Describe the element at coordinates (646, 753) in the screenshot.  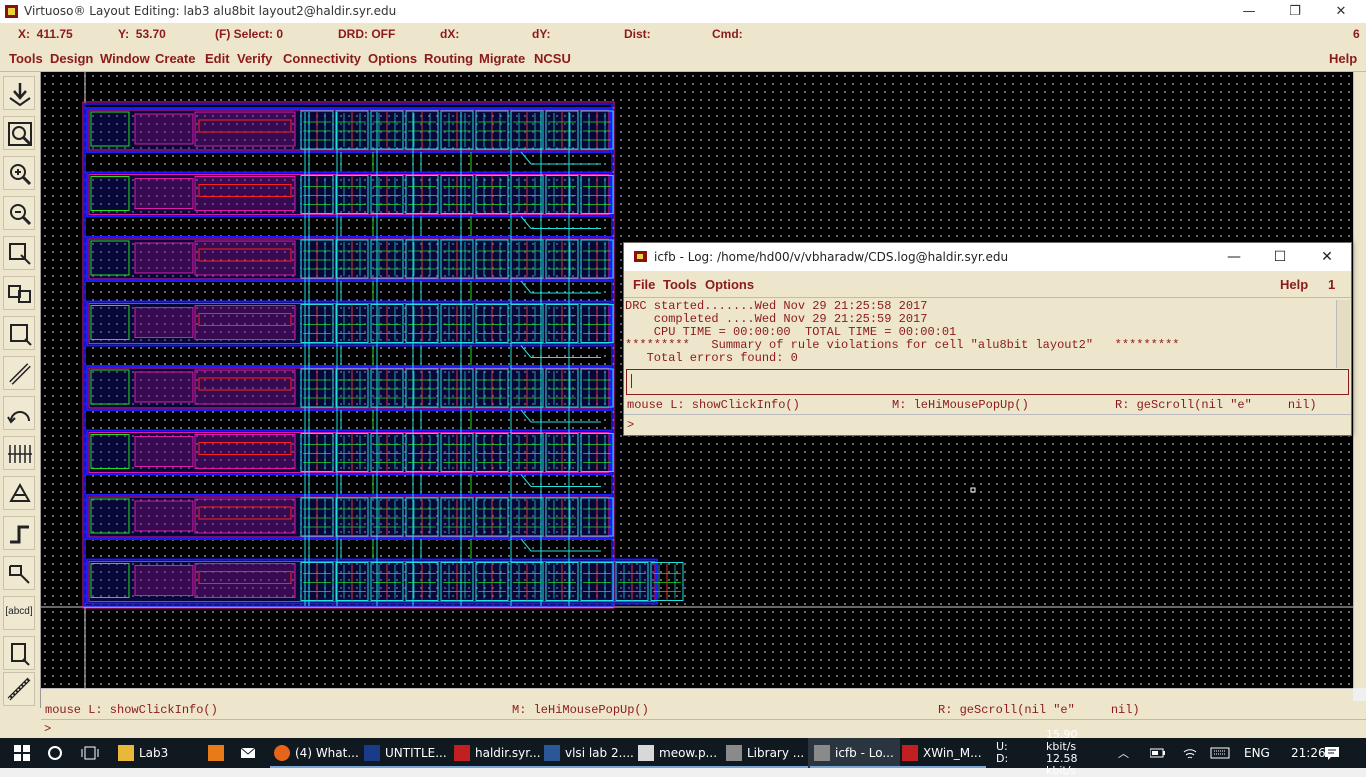
I see `pdf-icon` at that location.